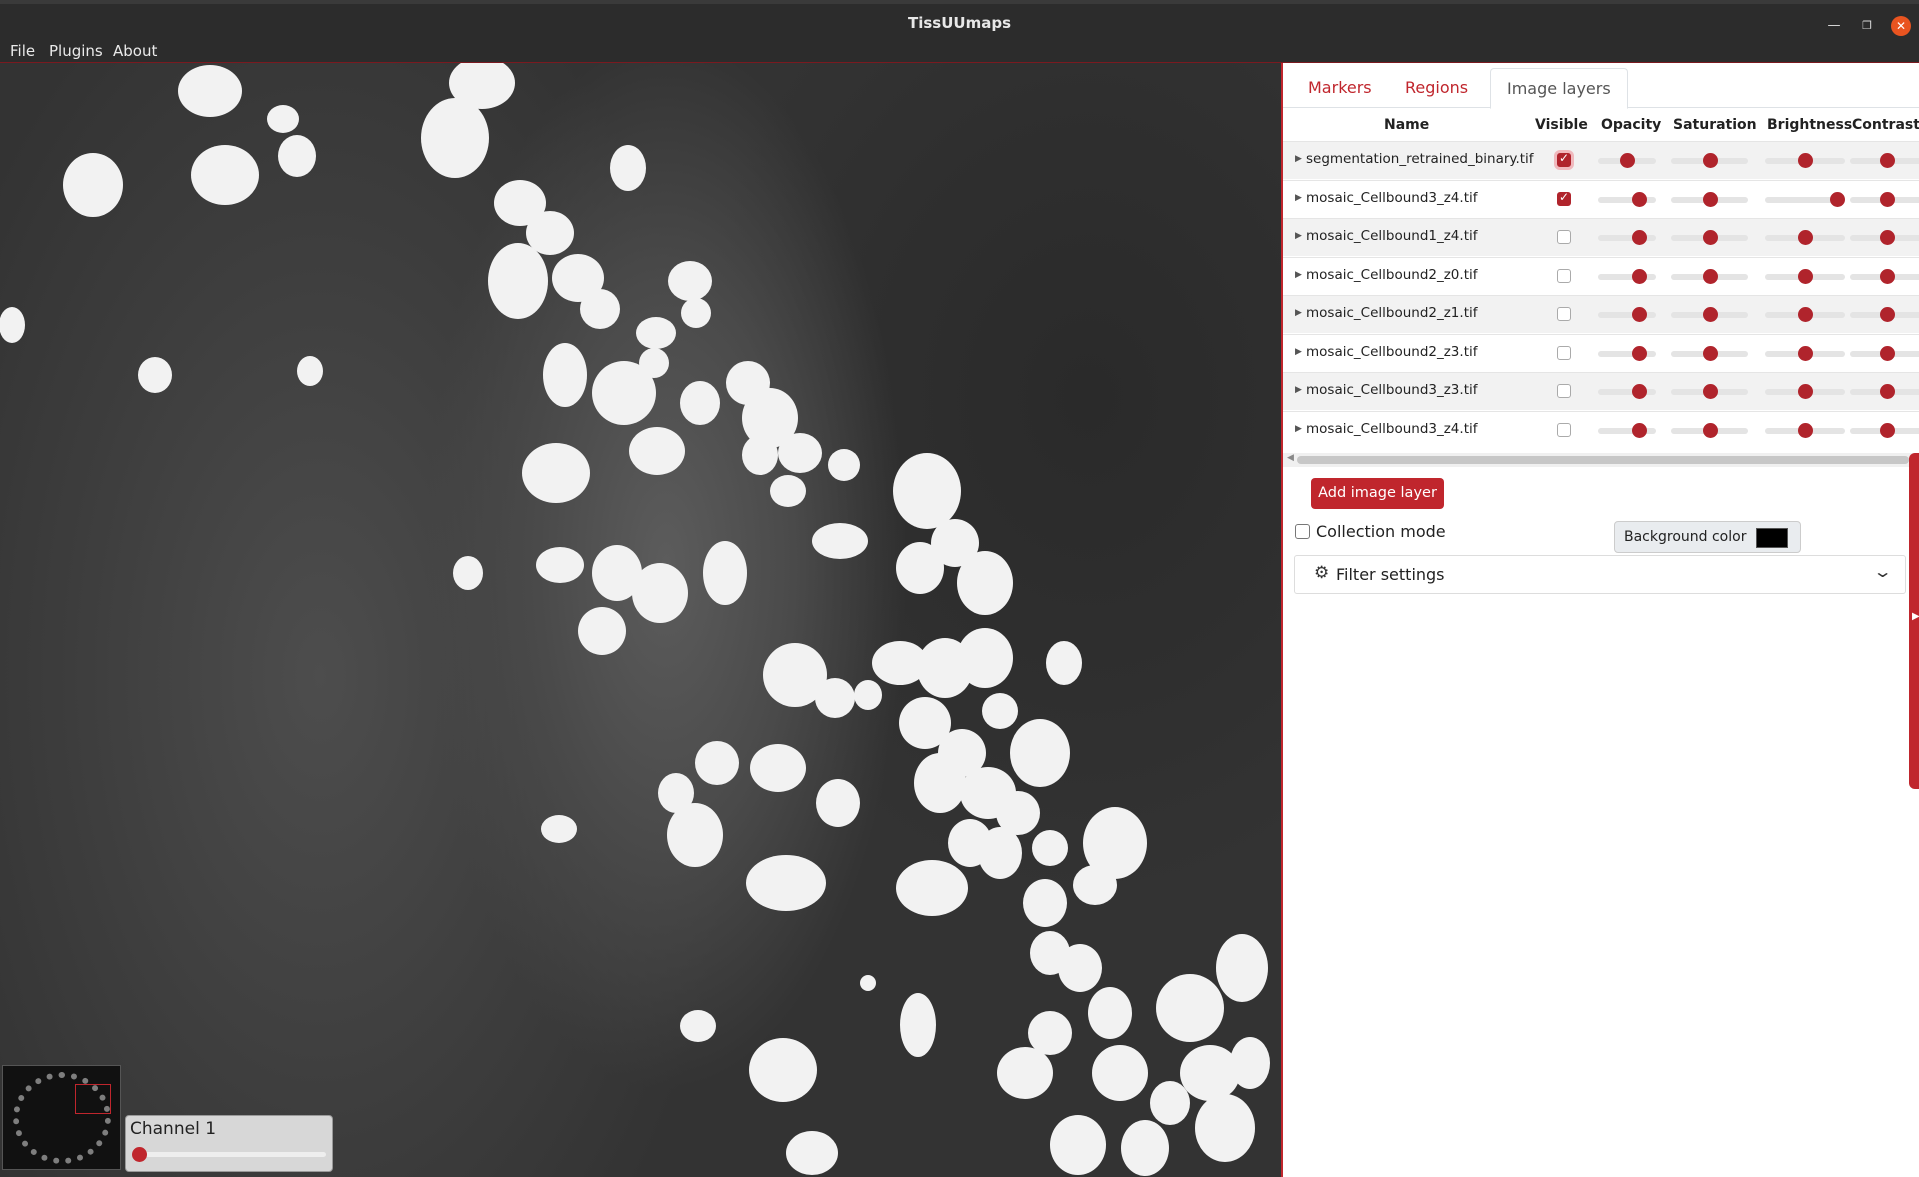 The image size is (1919, 1177). I want to click on minimap-viewport, so click(93, 1099).